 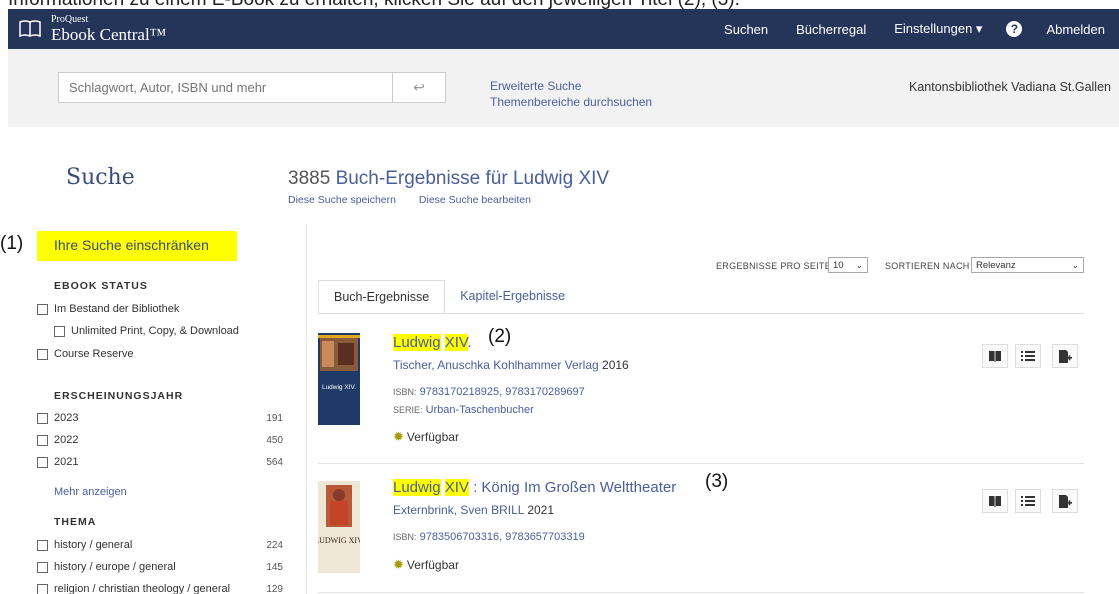 What do you see at coordinates (339, 387) in the screenshot?
I see `cover-title: Ludwig XIV.` at bounding box center [339, 387].